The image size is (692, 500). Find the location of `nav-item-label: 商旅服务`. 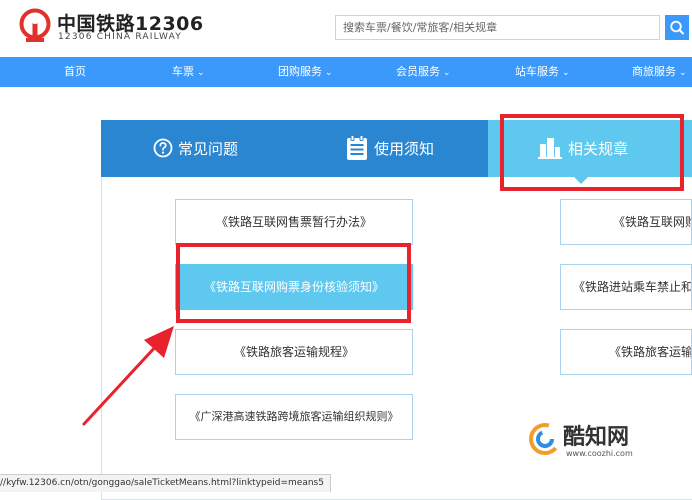

nav-item-label: 商旅服务 is located at coordinates (654, 71).